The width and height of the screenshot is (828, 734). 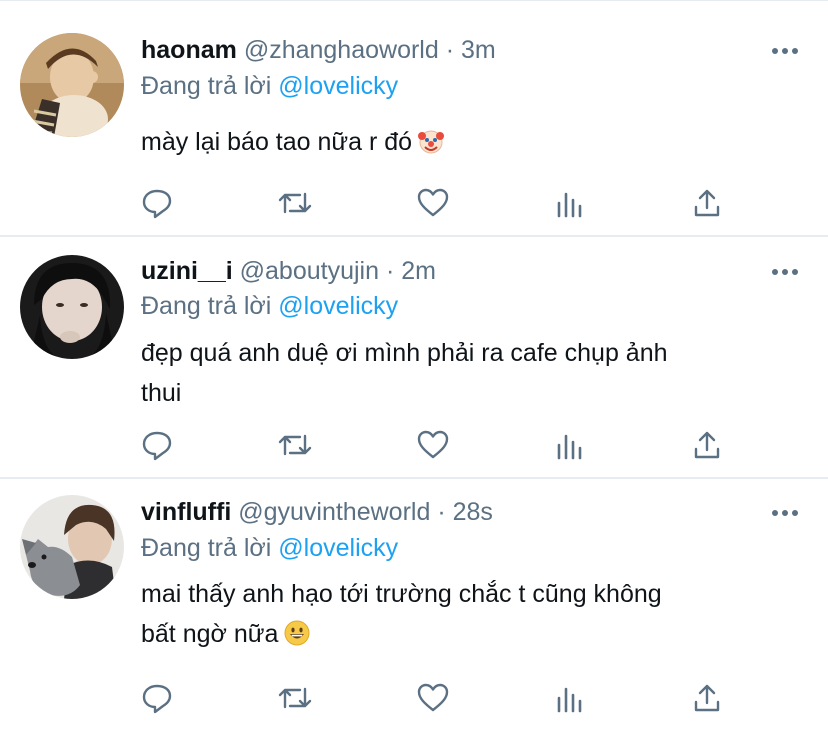 I want to click on timestamp: 28s, so click(x=473, y=512).